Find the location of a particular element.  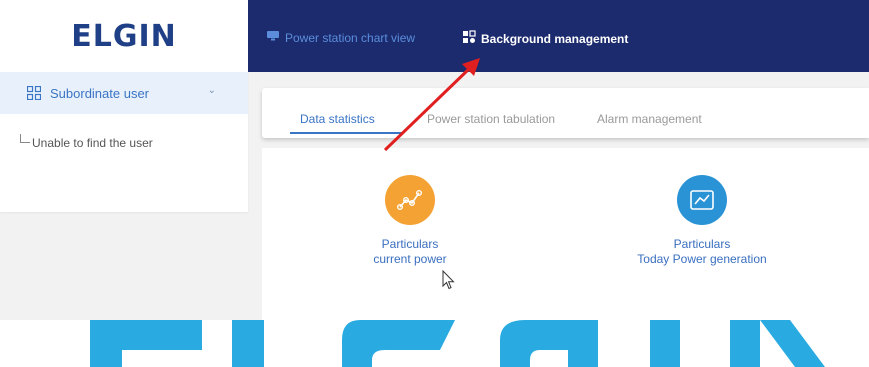

sidebar-item-subordinate-user: Subordinate user ⌄ is located at coordinates (124, 93).